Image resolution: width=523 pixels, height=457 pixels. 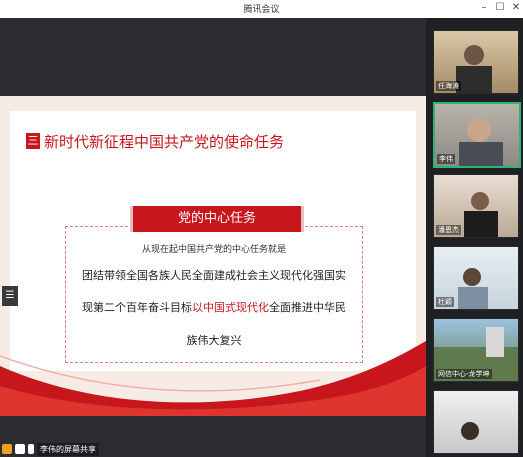 I want to click on participant-name: 任海涛, so click(x=448, y=86).